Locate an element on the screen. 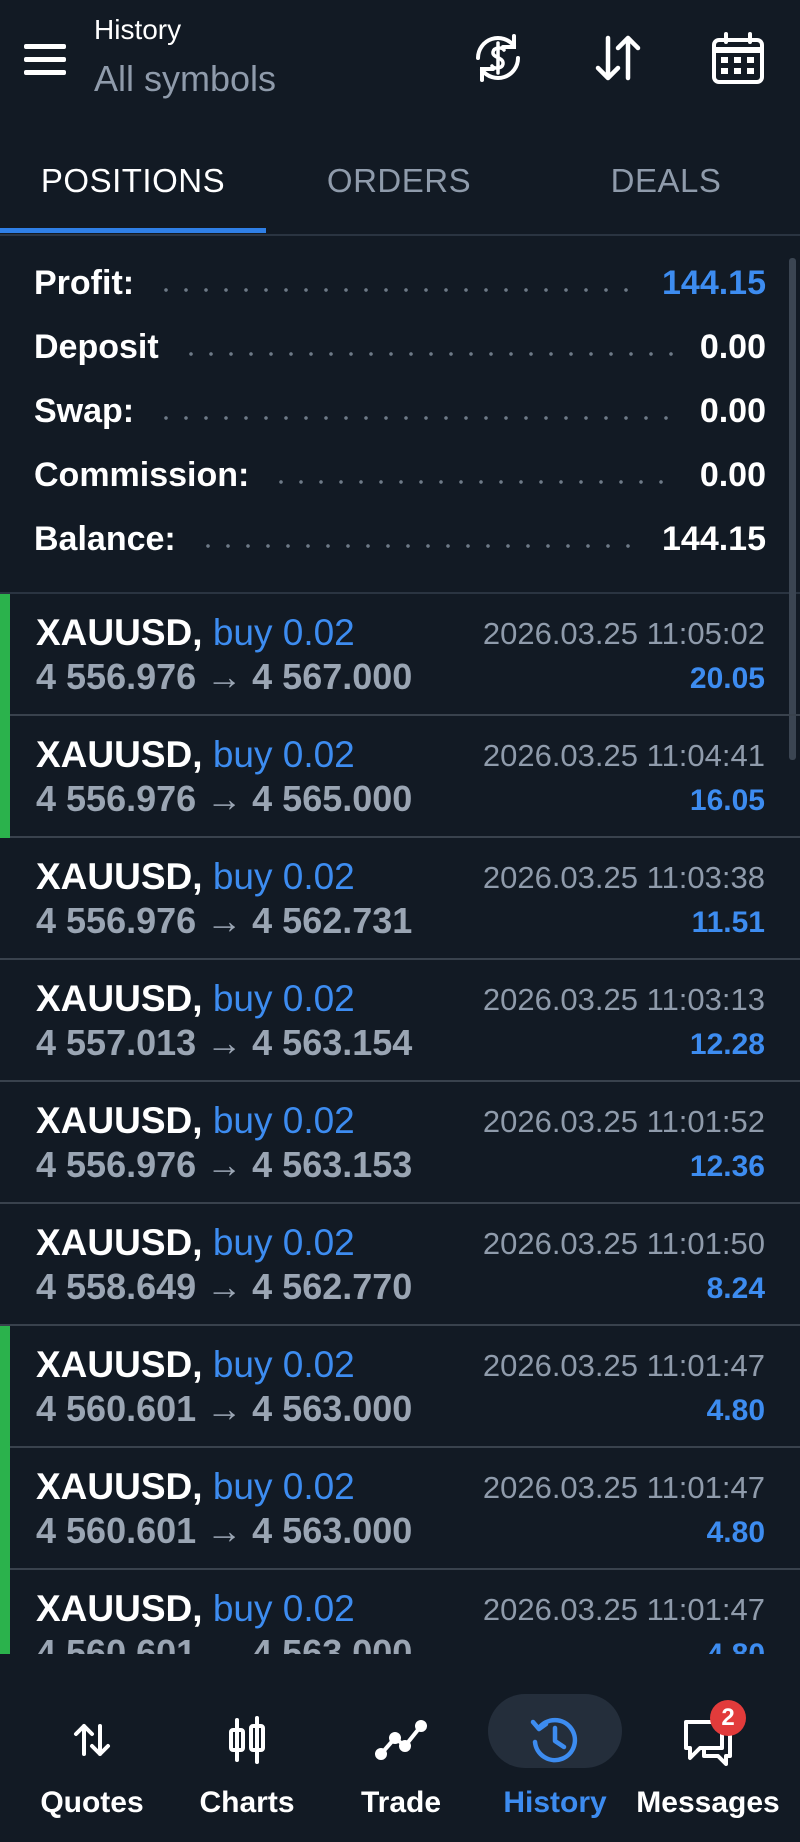  position-time: 2026.03.25 11:01:50 is located at coordinates (623, 1243).